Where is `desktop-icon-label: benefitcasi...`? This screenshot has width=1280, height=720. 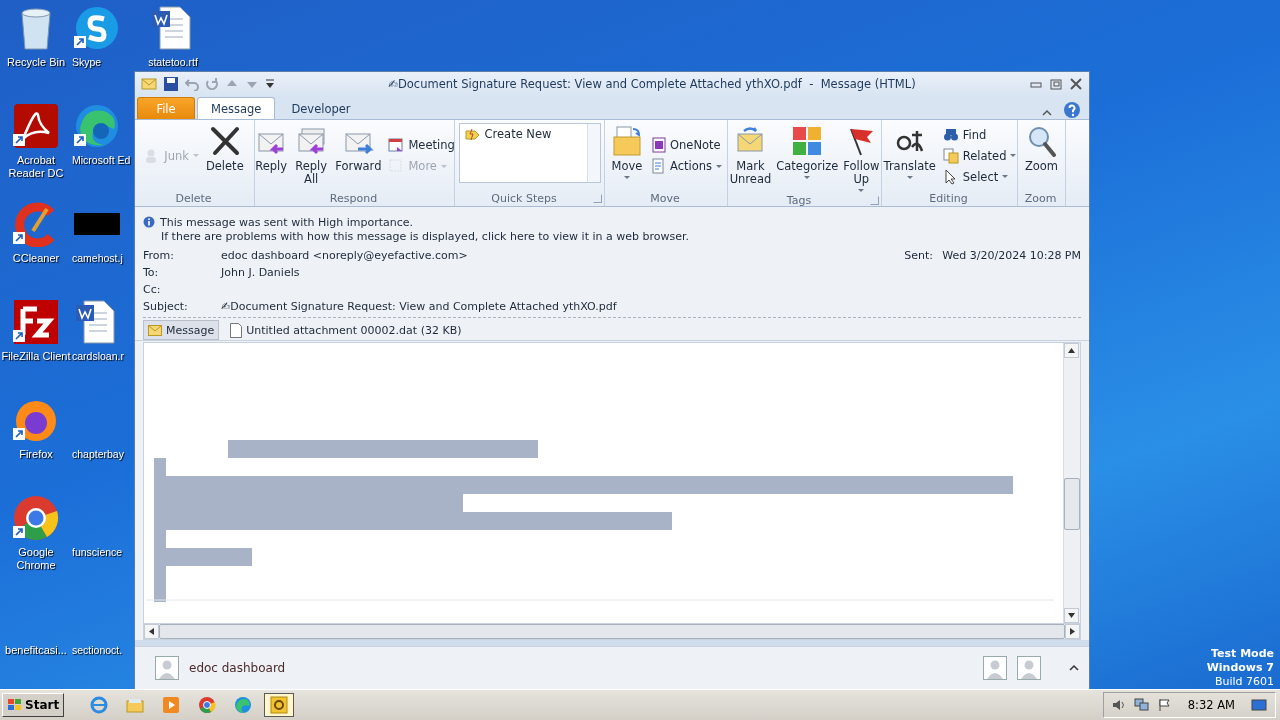 desktop-icon-label: benefitcasi... is located at coordinates (36, 650).